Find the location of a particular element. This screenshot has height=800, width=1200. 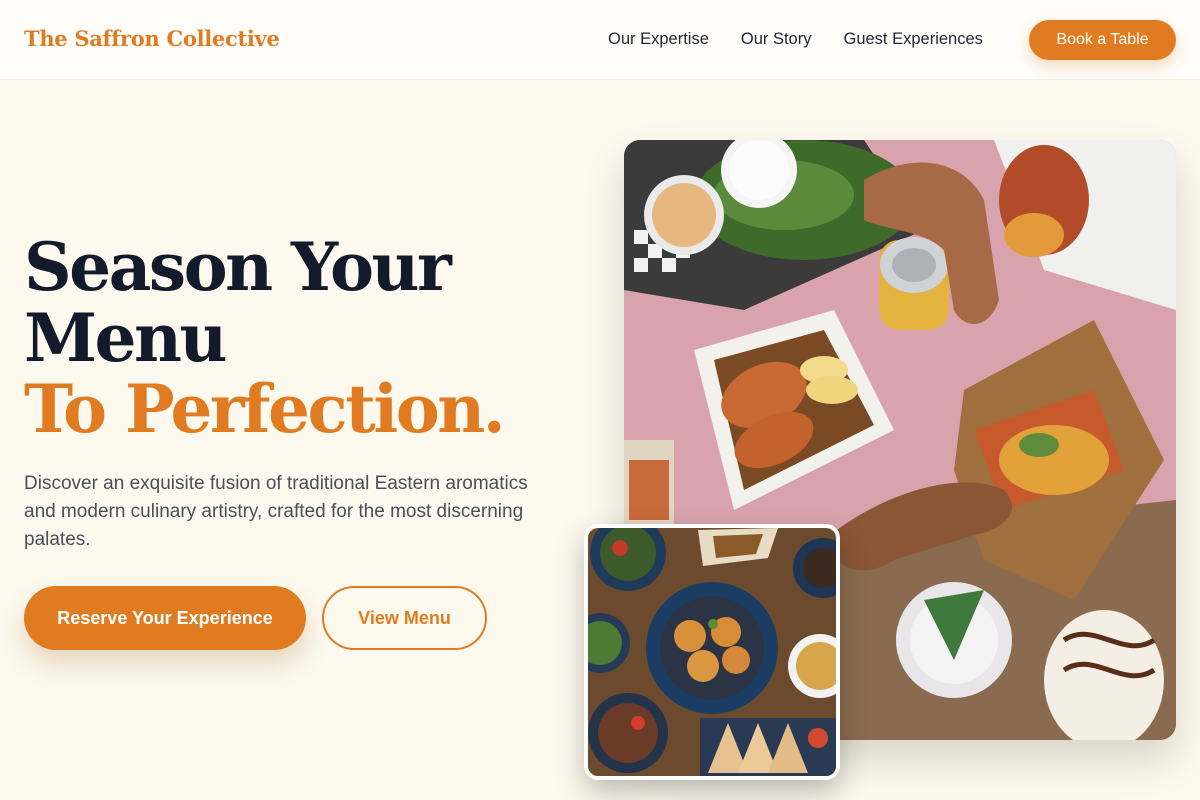

brand-logo: The Saffron Collective is located at coordinates (152, 38).